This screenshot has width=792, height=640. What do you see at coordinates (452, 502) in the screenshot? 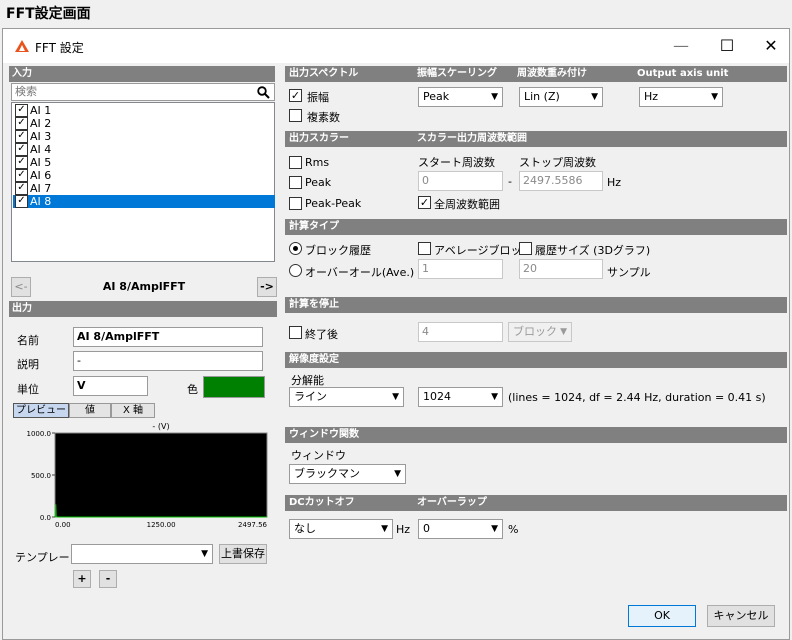
I see `overlap-header: オーバーラップ` at bounding box center [452, 502].